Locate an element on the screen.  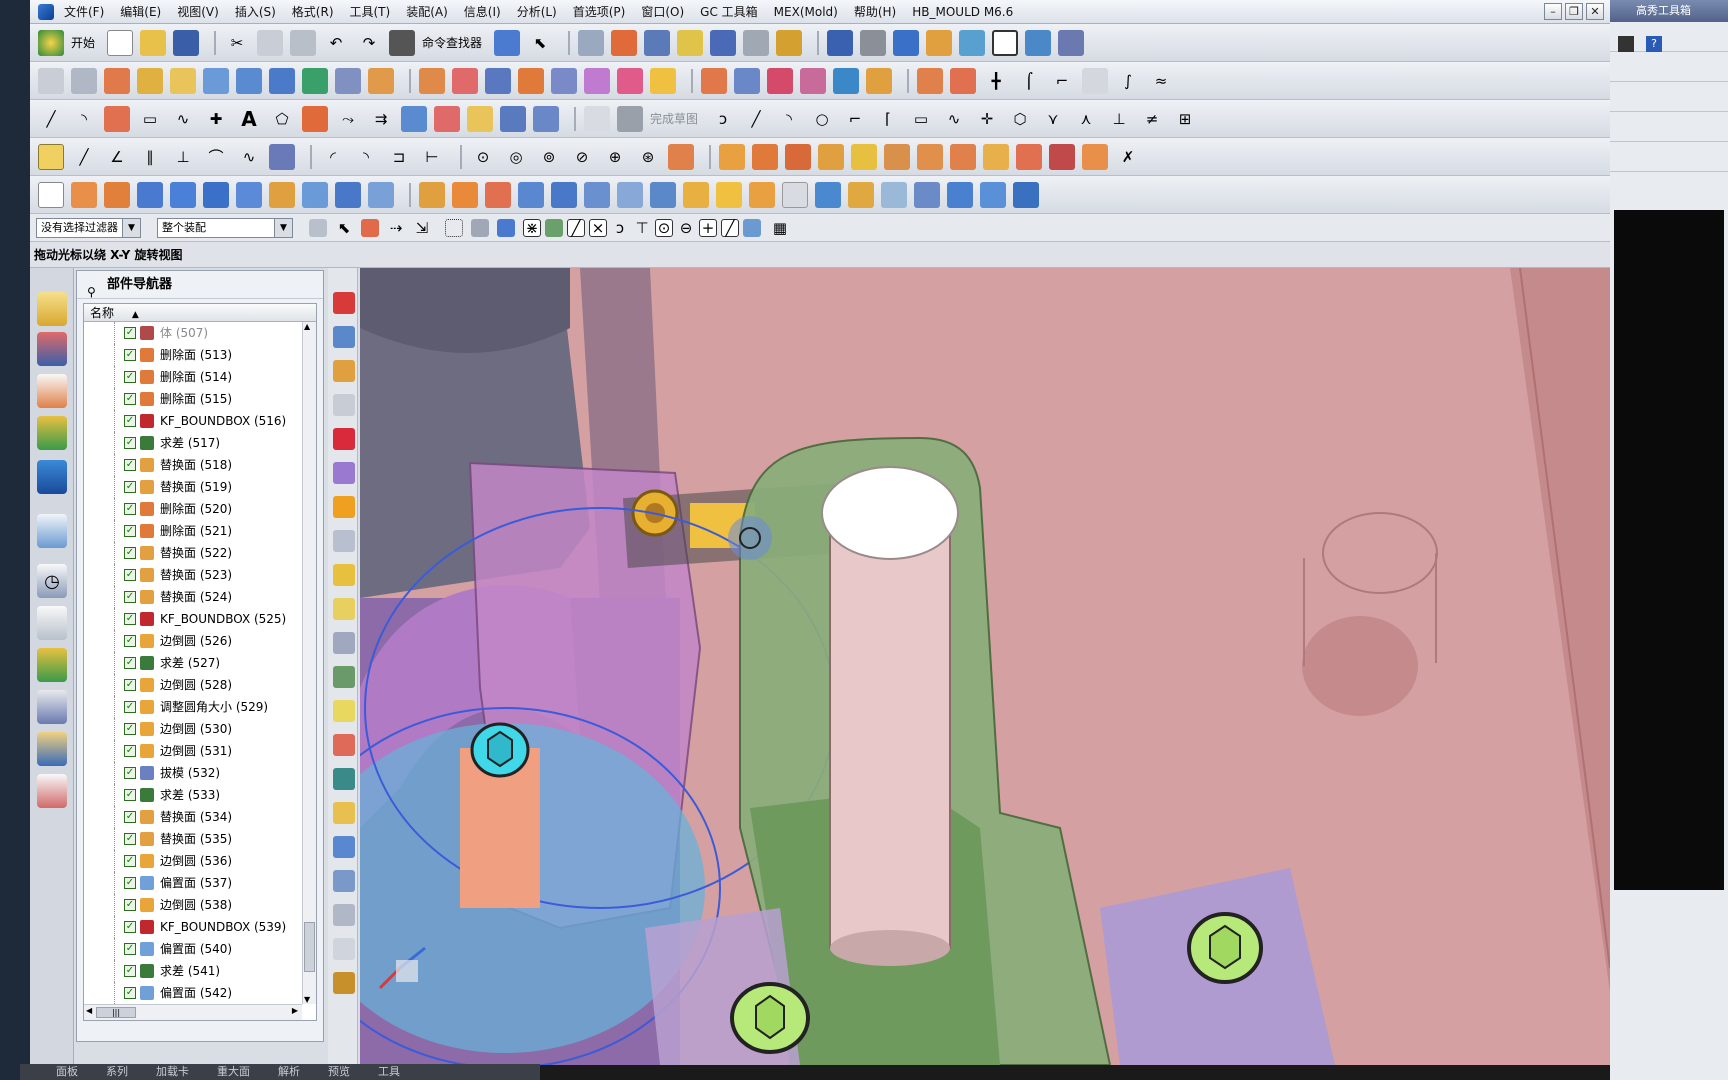
process-studio-icon is located at coordinates (52, 665).